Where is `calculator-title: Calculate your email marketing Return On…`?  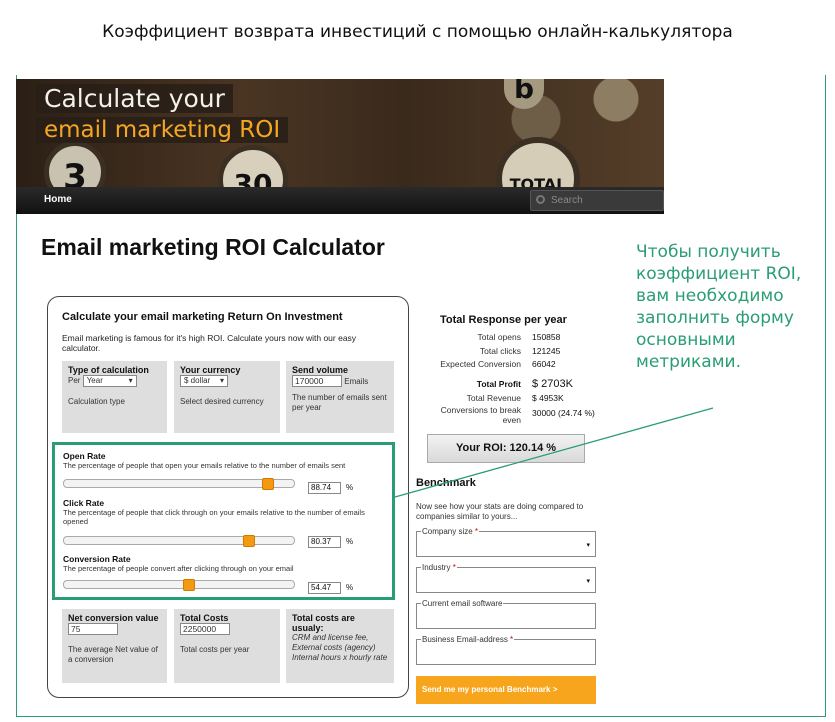
calculator-title: Calculate your email marketing Return On… is located at coordinates (202, 317).